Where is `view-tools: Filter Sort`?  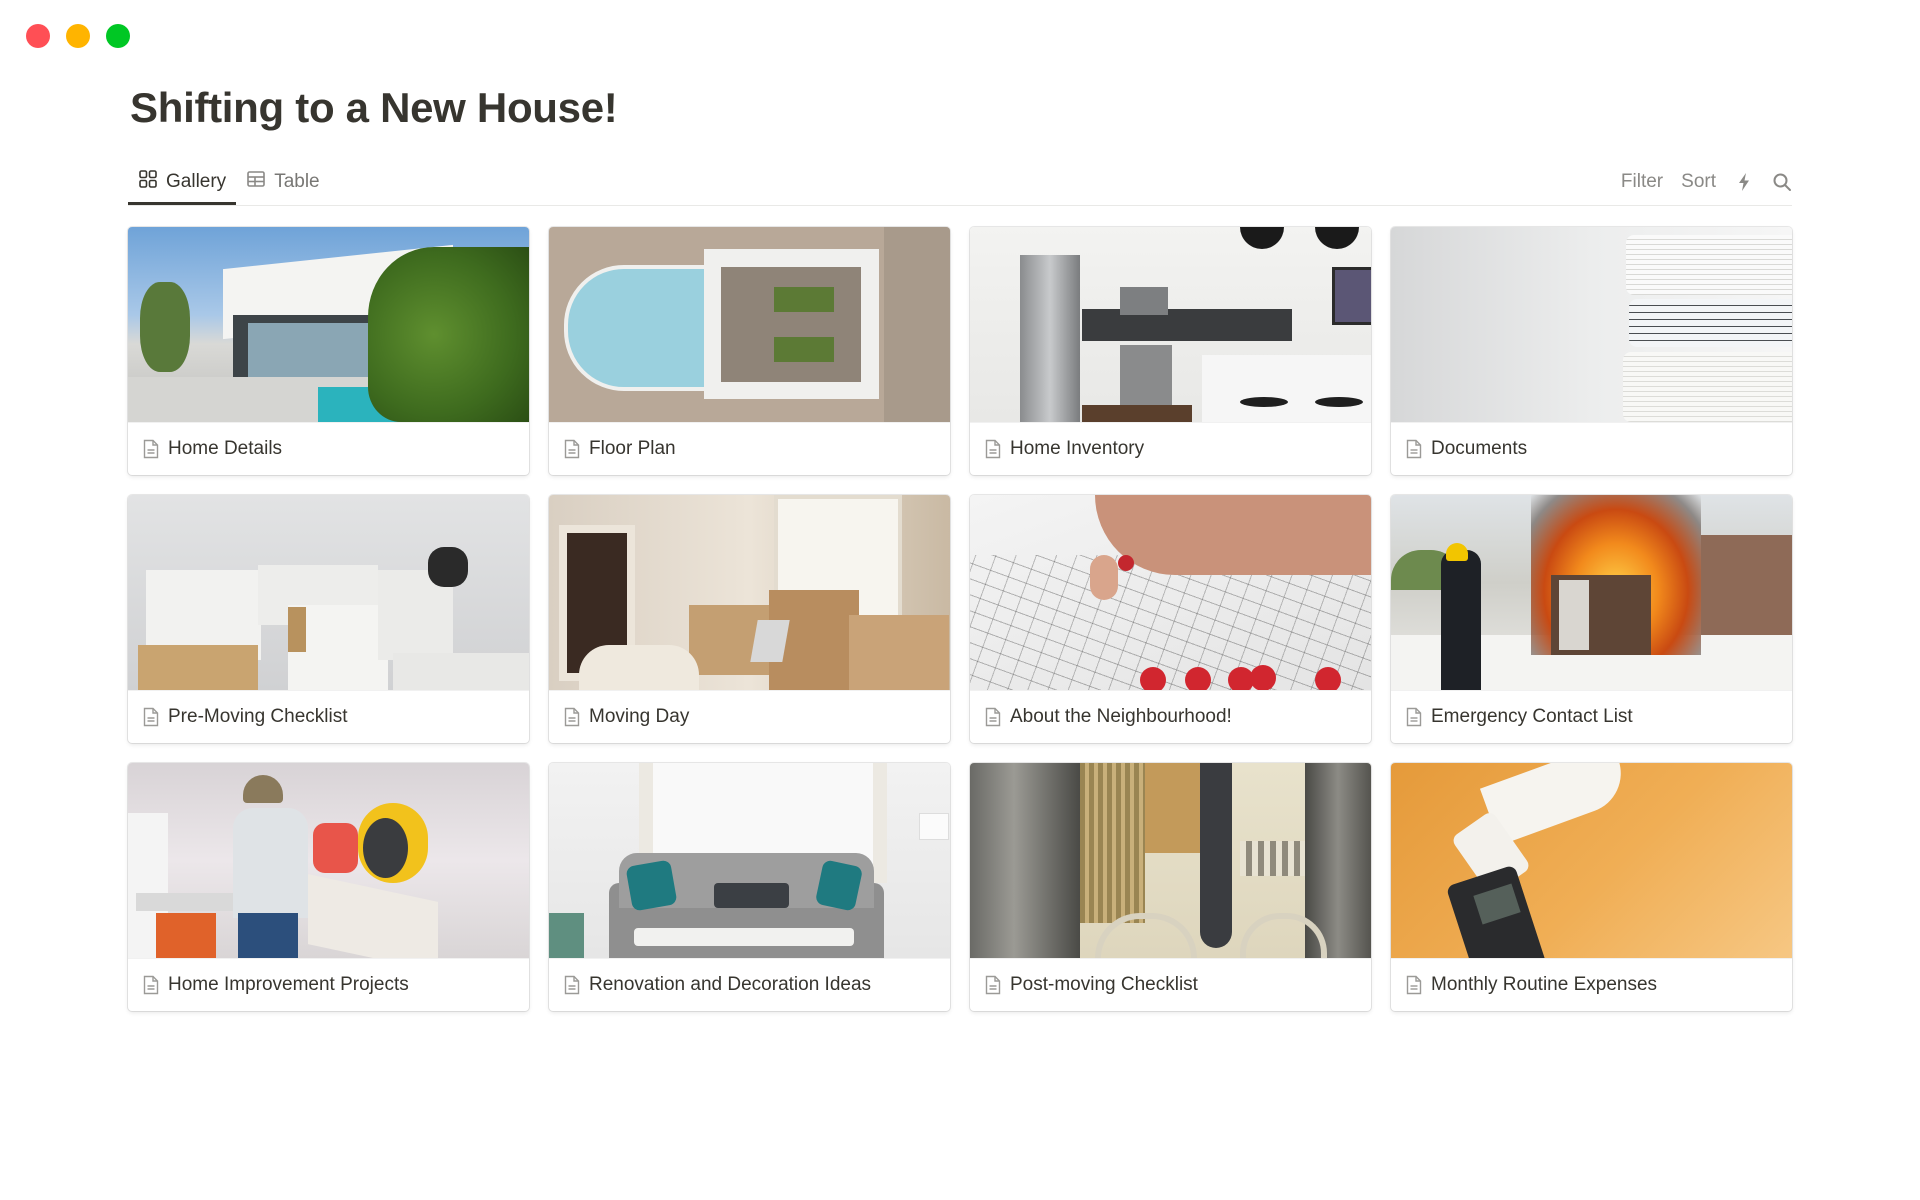 view-tools: Filter Sort is located at coordinates (1706, 182).